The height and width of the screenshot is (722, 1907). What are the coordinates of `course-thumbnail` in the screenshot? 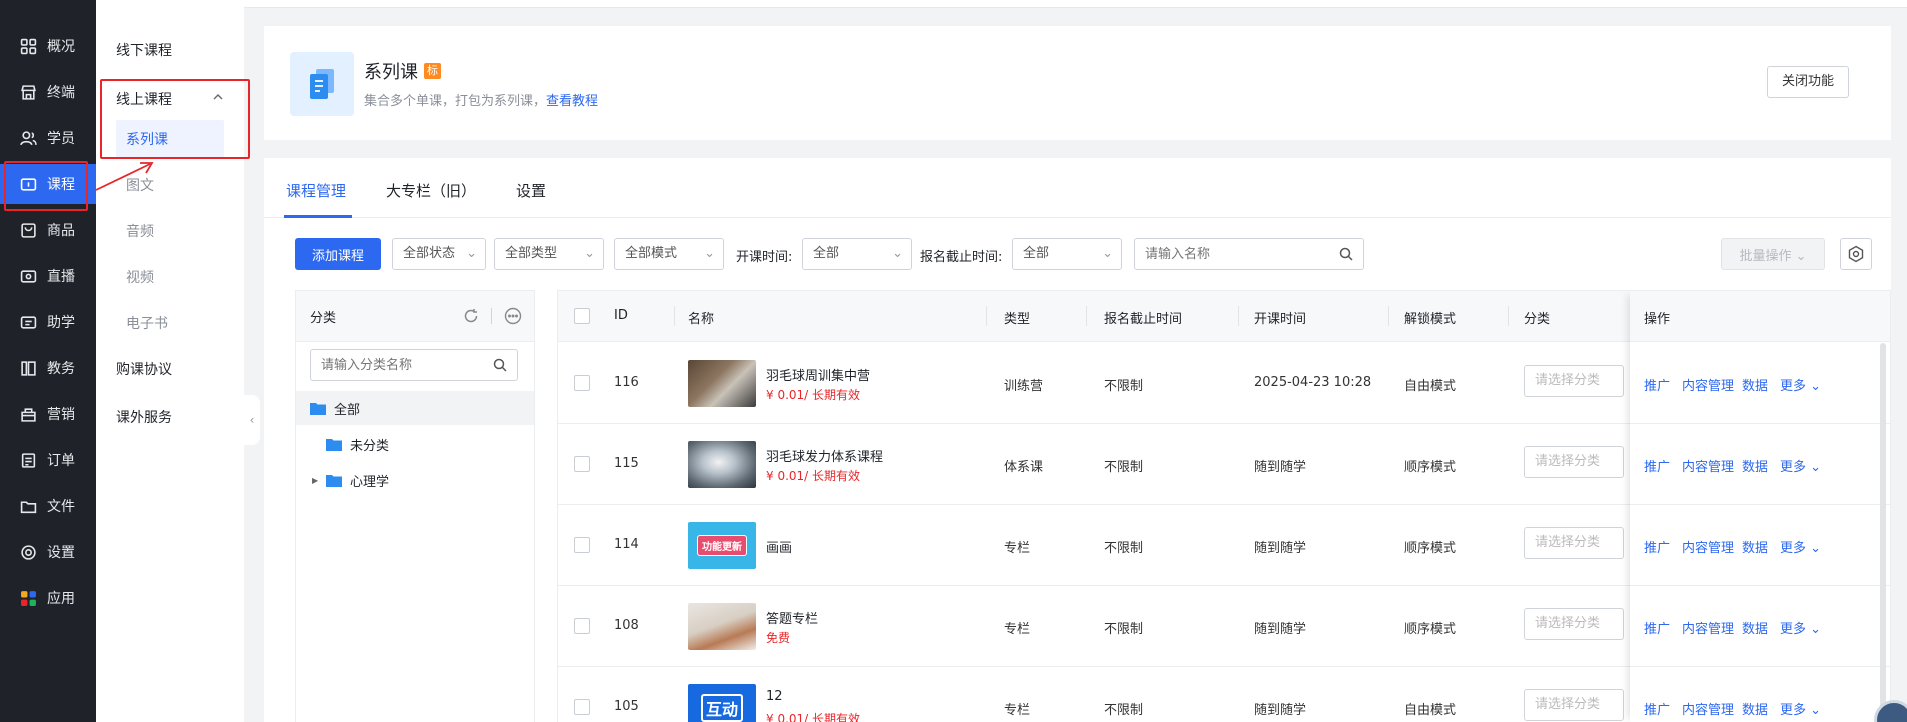 It's located at (722, 464).